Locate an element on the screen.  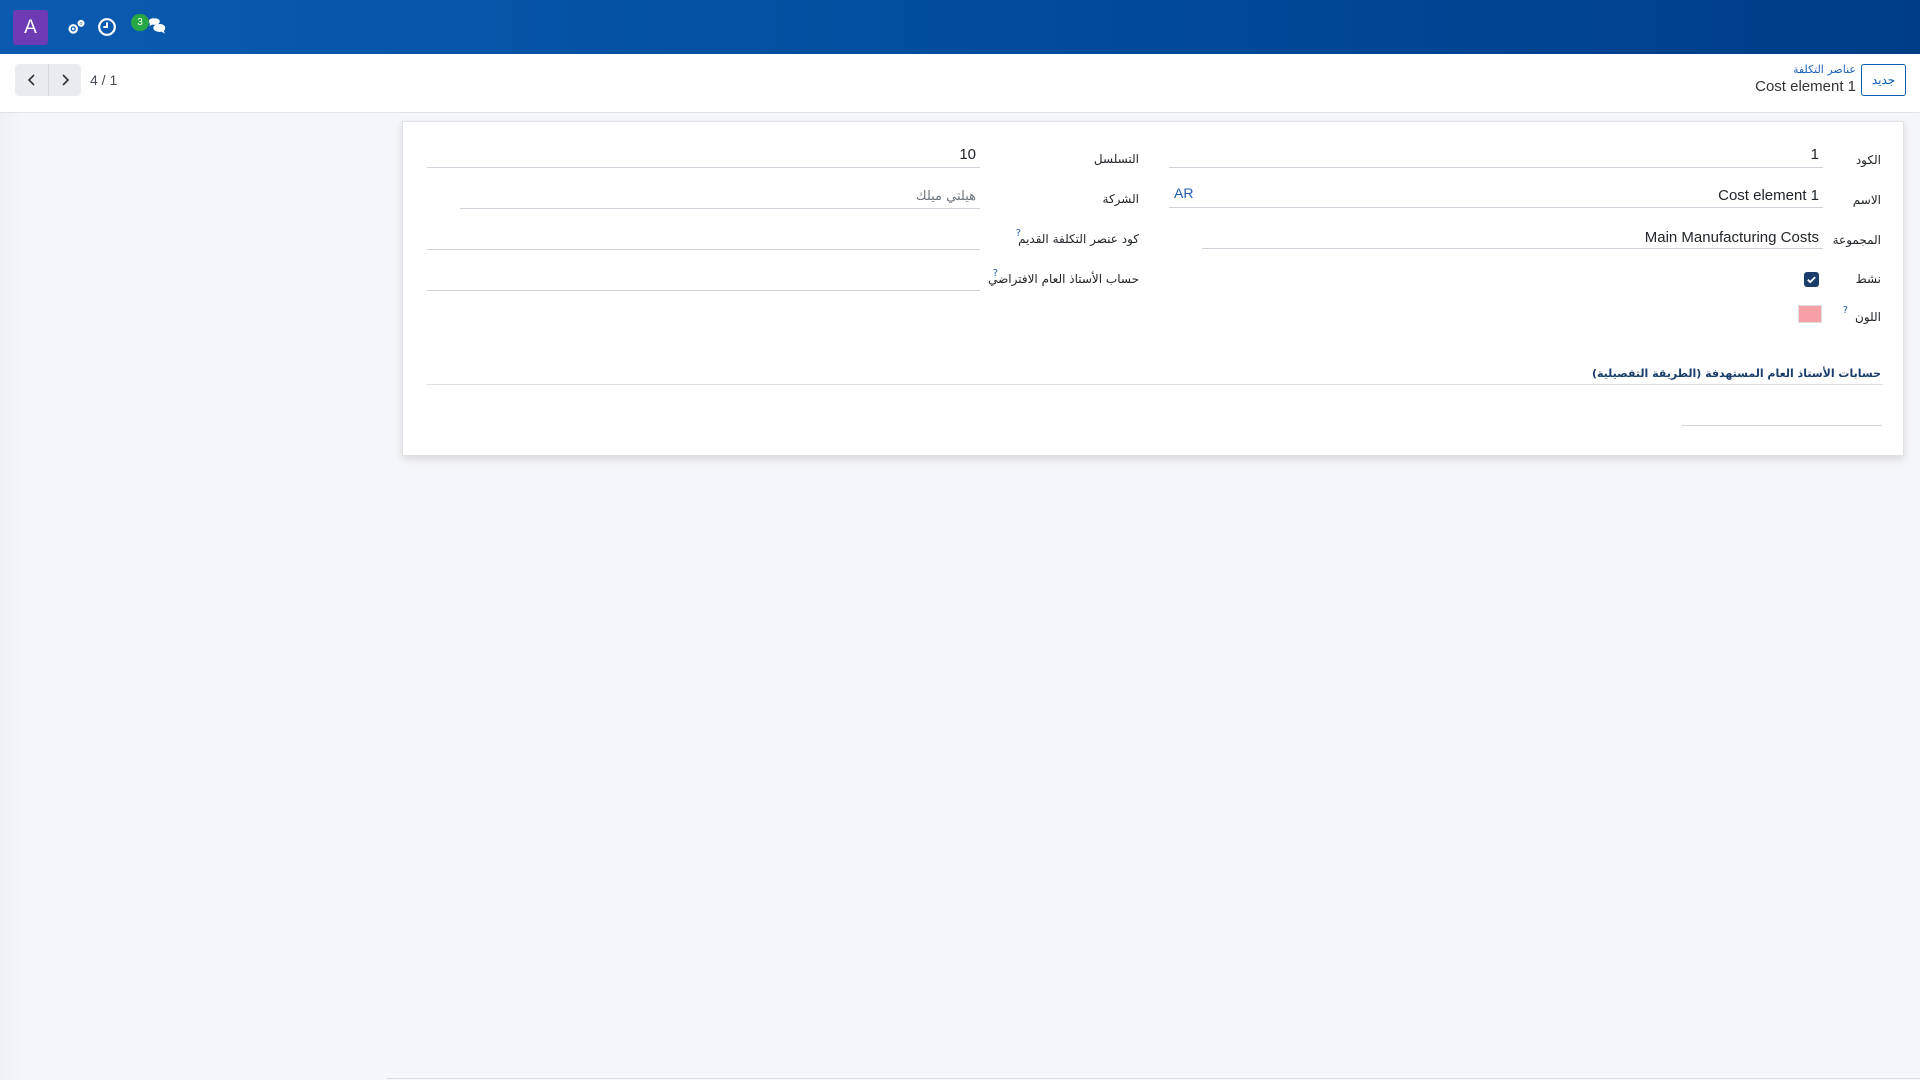
code-field: 1 is located at coordinates (1496, 154).